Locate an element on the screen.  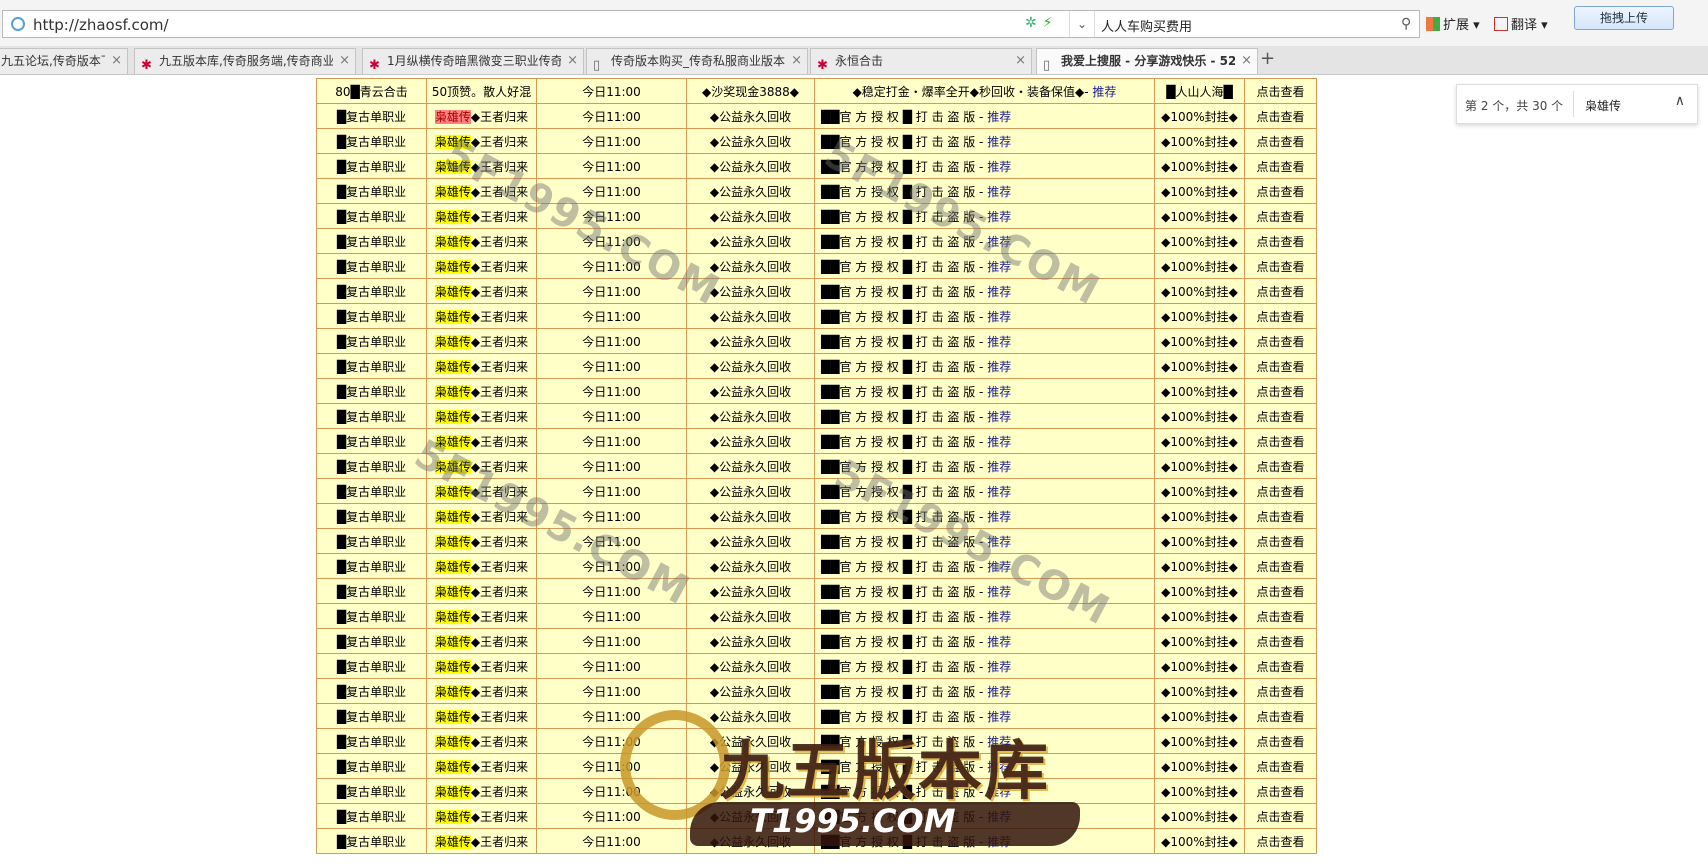
desc-cell: ◆稳定打金・爆率全开◆秒回收・装备保值◆- 推荐 is located at coordinates (984, 91).